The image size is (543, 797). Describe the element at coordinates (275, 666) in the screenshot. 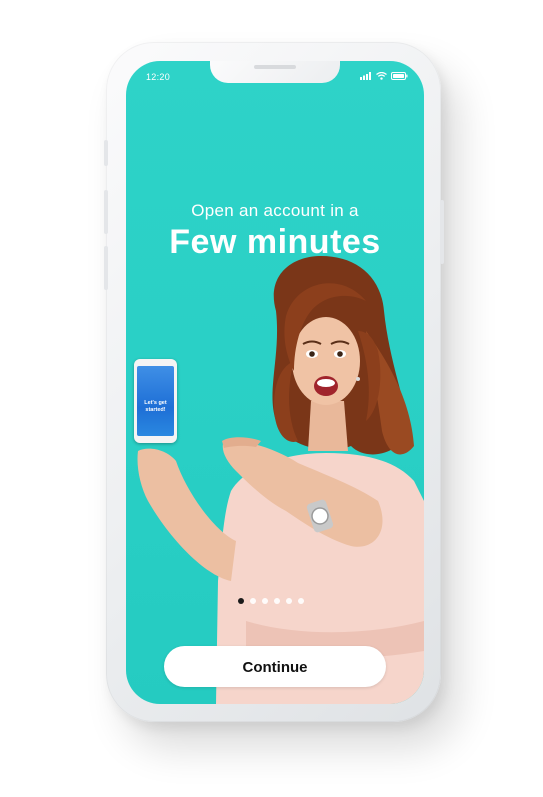

I see `continue-button: Continue` at that location.